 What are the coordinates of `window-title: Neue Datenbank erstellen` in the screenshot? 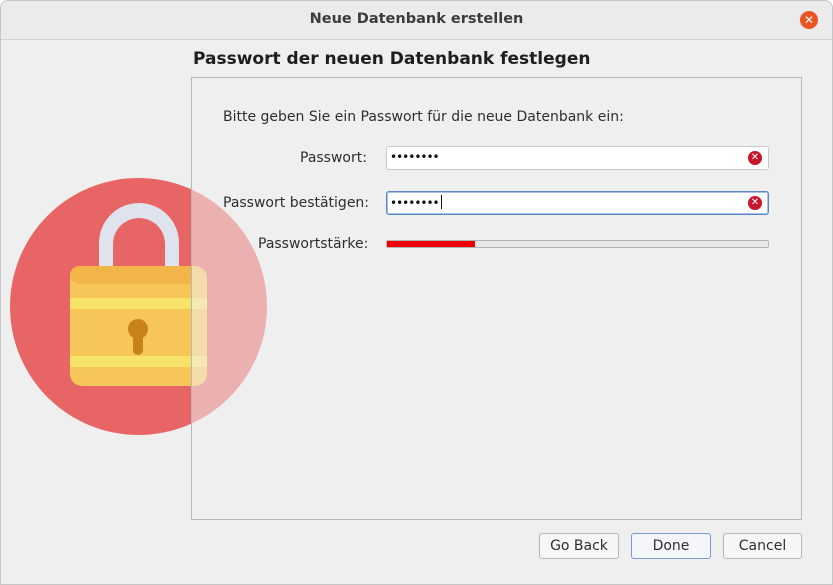 It's located at (416, 19).